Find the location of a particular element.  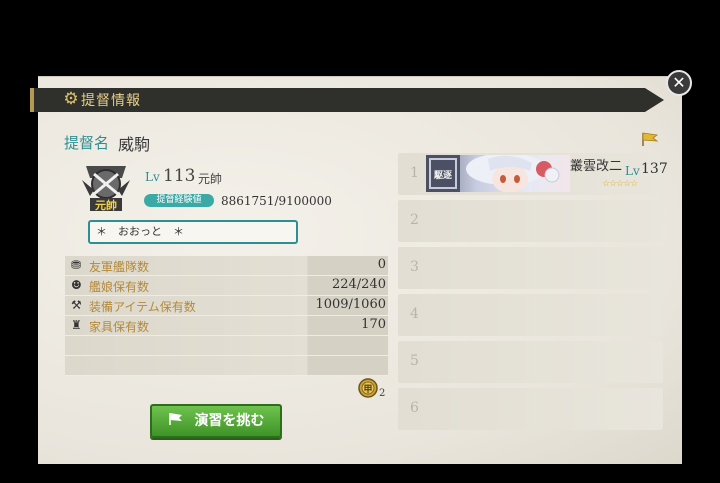

slot-number: 2 is located at coordinates (414, 220).